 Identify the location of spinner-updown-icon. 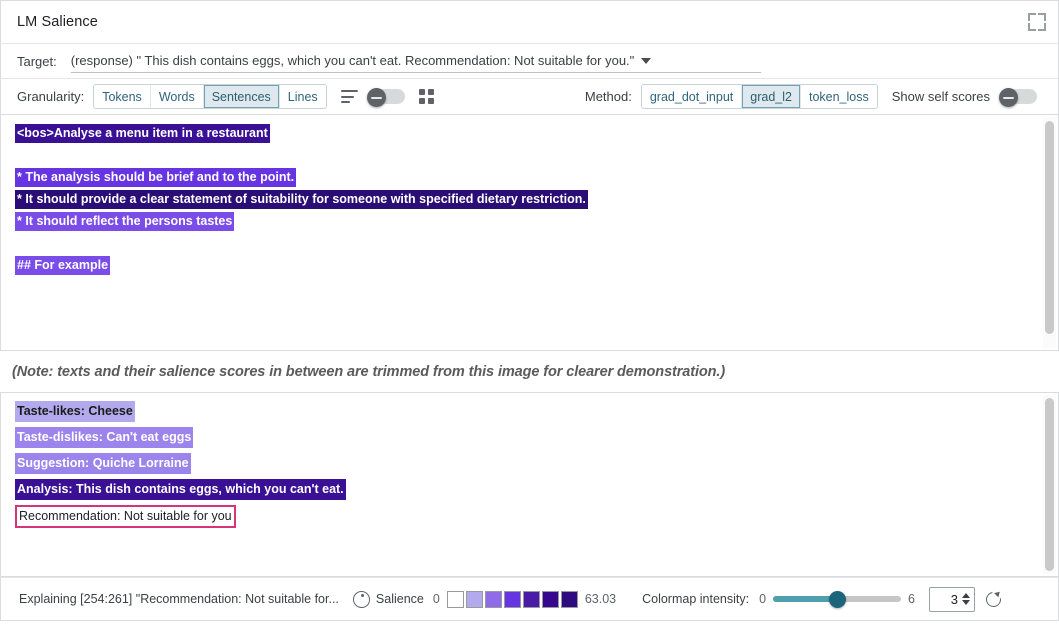
(966, 599).